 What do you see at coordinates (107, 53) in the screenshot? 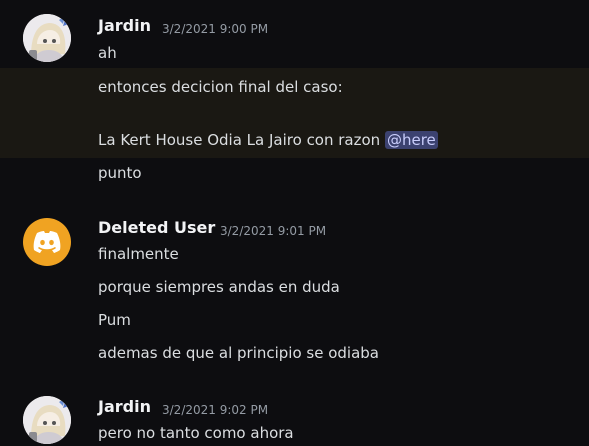
I see `message-text: ah` at bounding box center [107, 53].